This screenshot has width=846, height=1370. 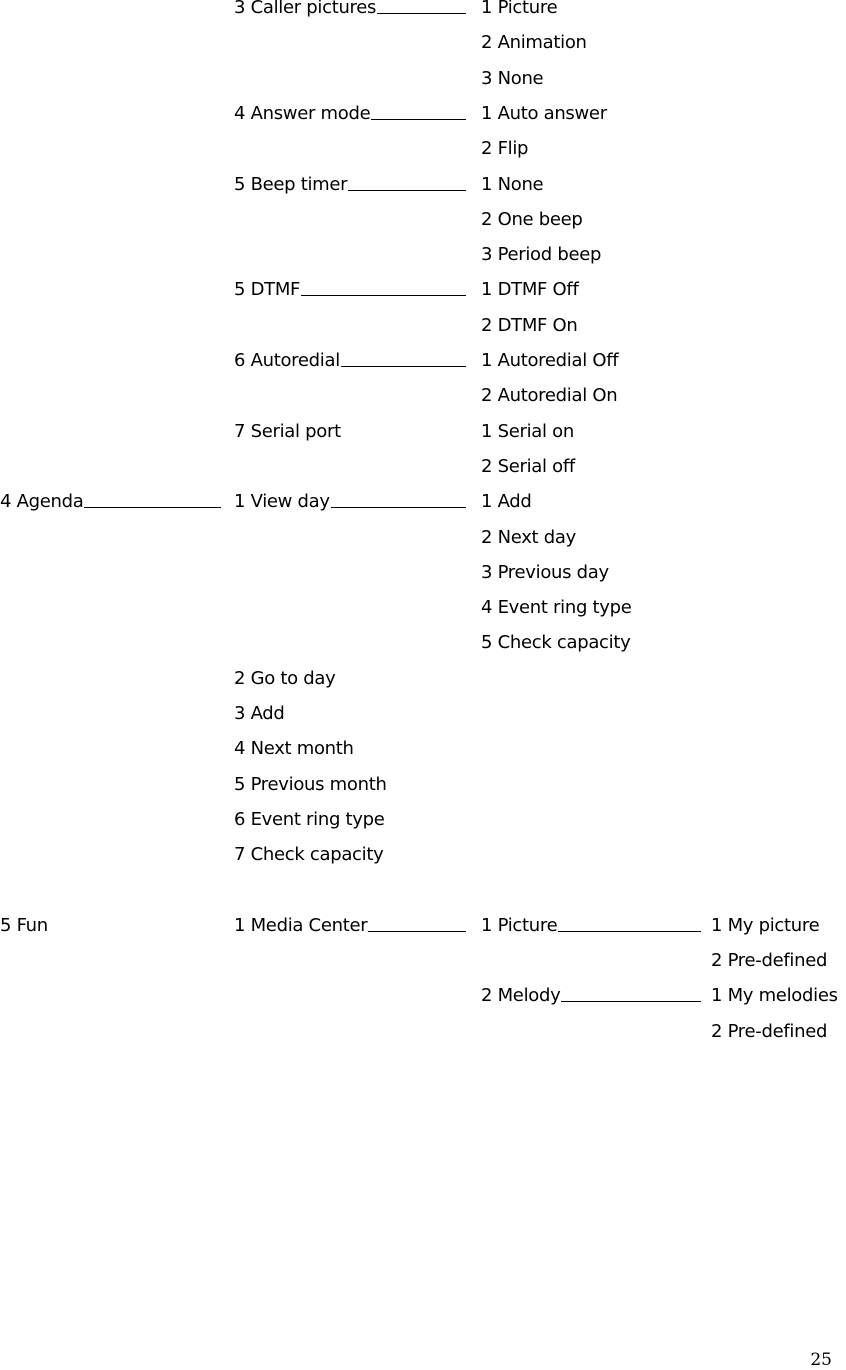 What do you see at coordinates (534, 43) in the screenshot?
I see `menu-item-level-3: 2 Animation` at bounding box center [534, 43].